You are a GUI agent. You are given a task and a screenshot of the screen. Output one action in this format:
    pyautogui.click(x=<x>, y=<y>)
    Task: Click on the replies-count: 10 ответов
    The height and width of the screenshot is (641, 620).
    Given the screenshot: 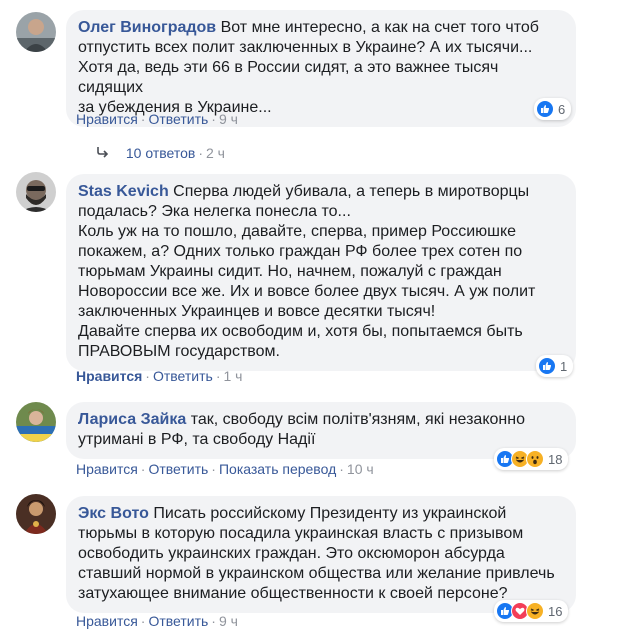 What is the action you would take?
    pyautogui.click(x=160, y=153)
    